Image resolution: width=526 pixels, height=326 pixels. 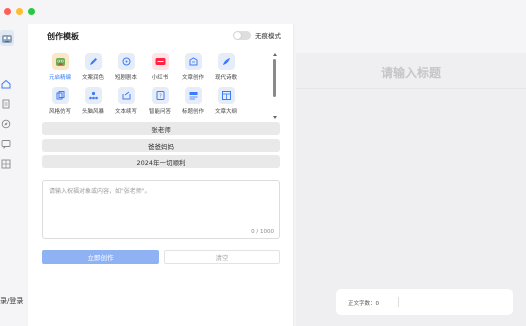 What do you see at coordinates (192, 112) in the screenshot?
I see `template-label: 标题创作` at bounding box center [192, 112].